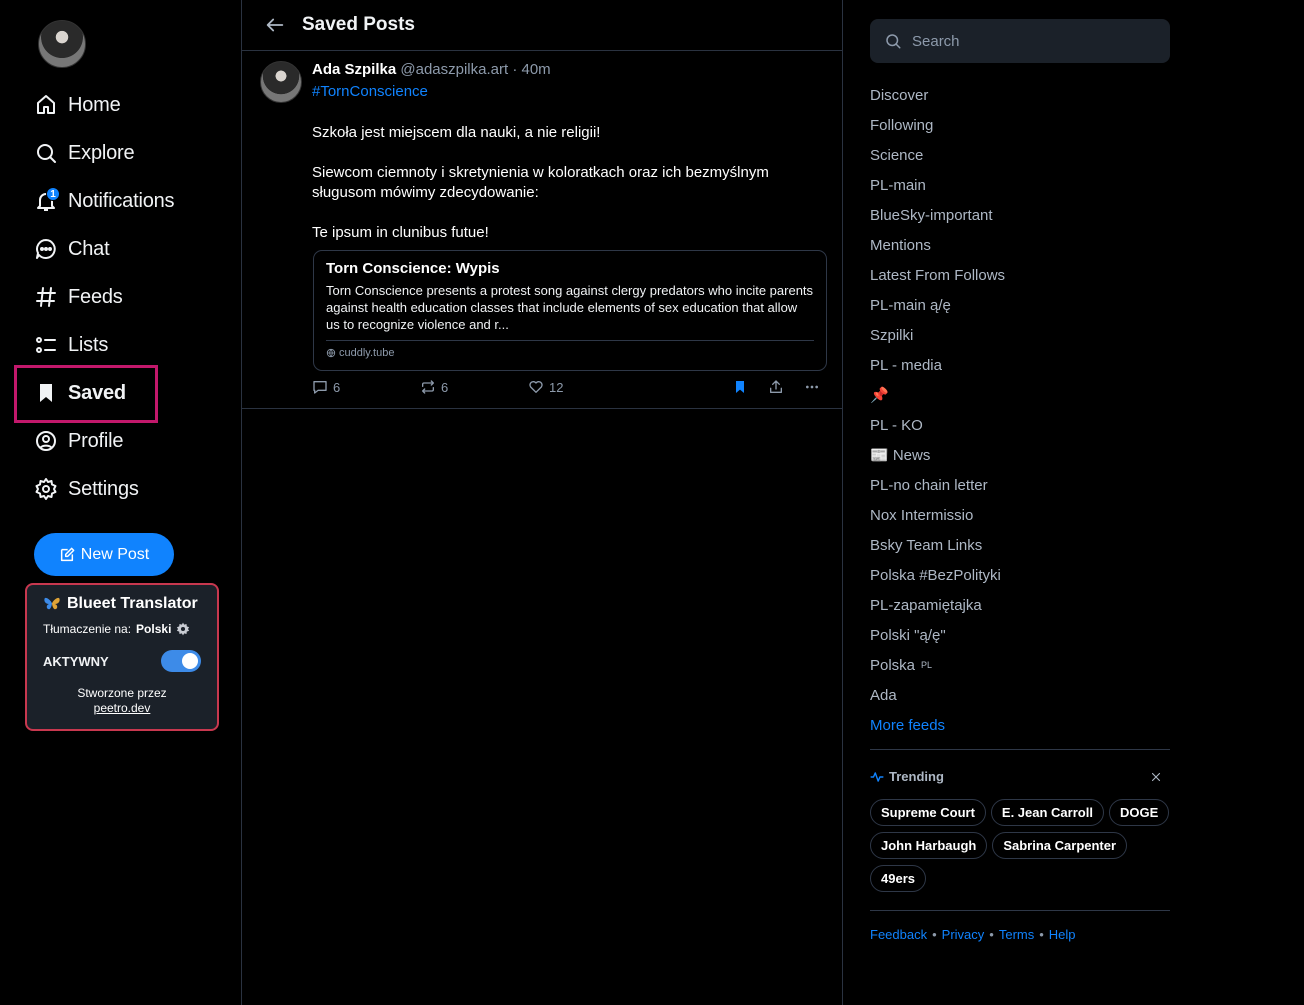  What do you see at coordinates (1020, 125) in the screenshot?
I see `feed-link: Following` at bounding box center [1020, 125].